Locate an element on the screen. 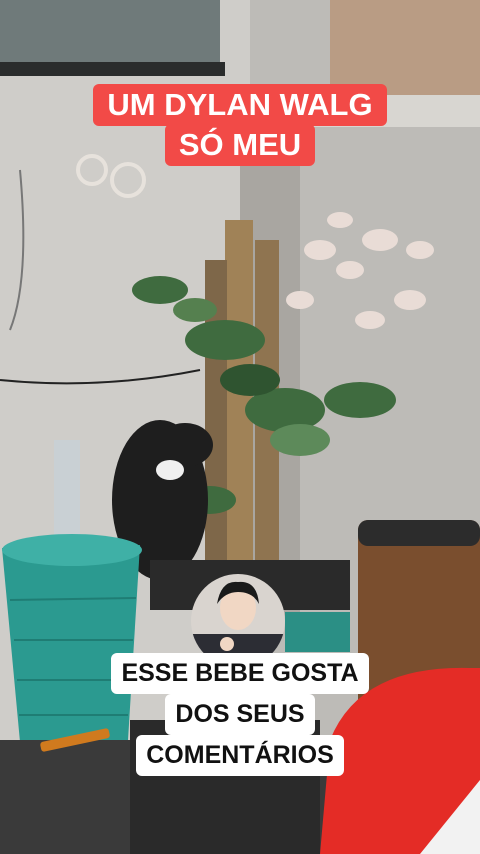 The image size is (480, 854). top-caption-line2: SÓ MEU is located at coordinates (240, 145).